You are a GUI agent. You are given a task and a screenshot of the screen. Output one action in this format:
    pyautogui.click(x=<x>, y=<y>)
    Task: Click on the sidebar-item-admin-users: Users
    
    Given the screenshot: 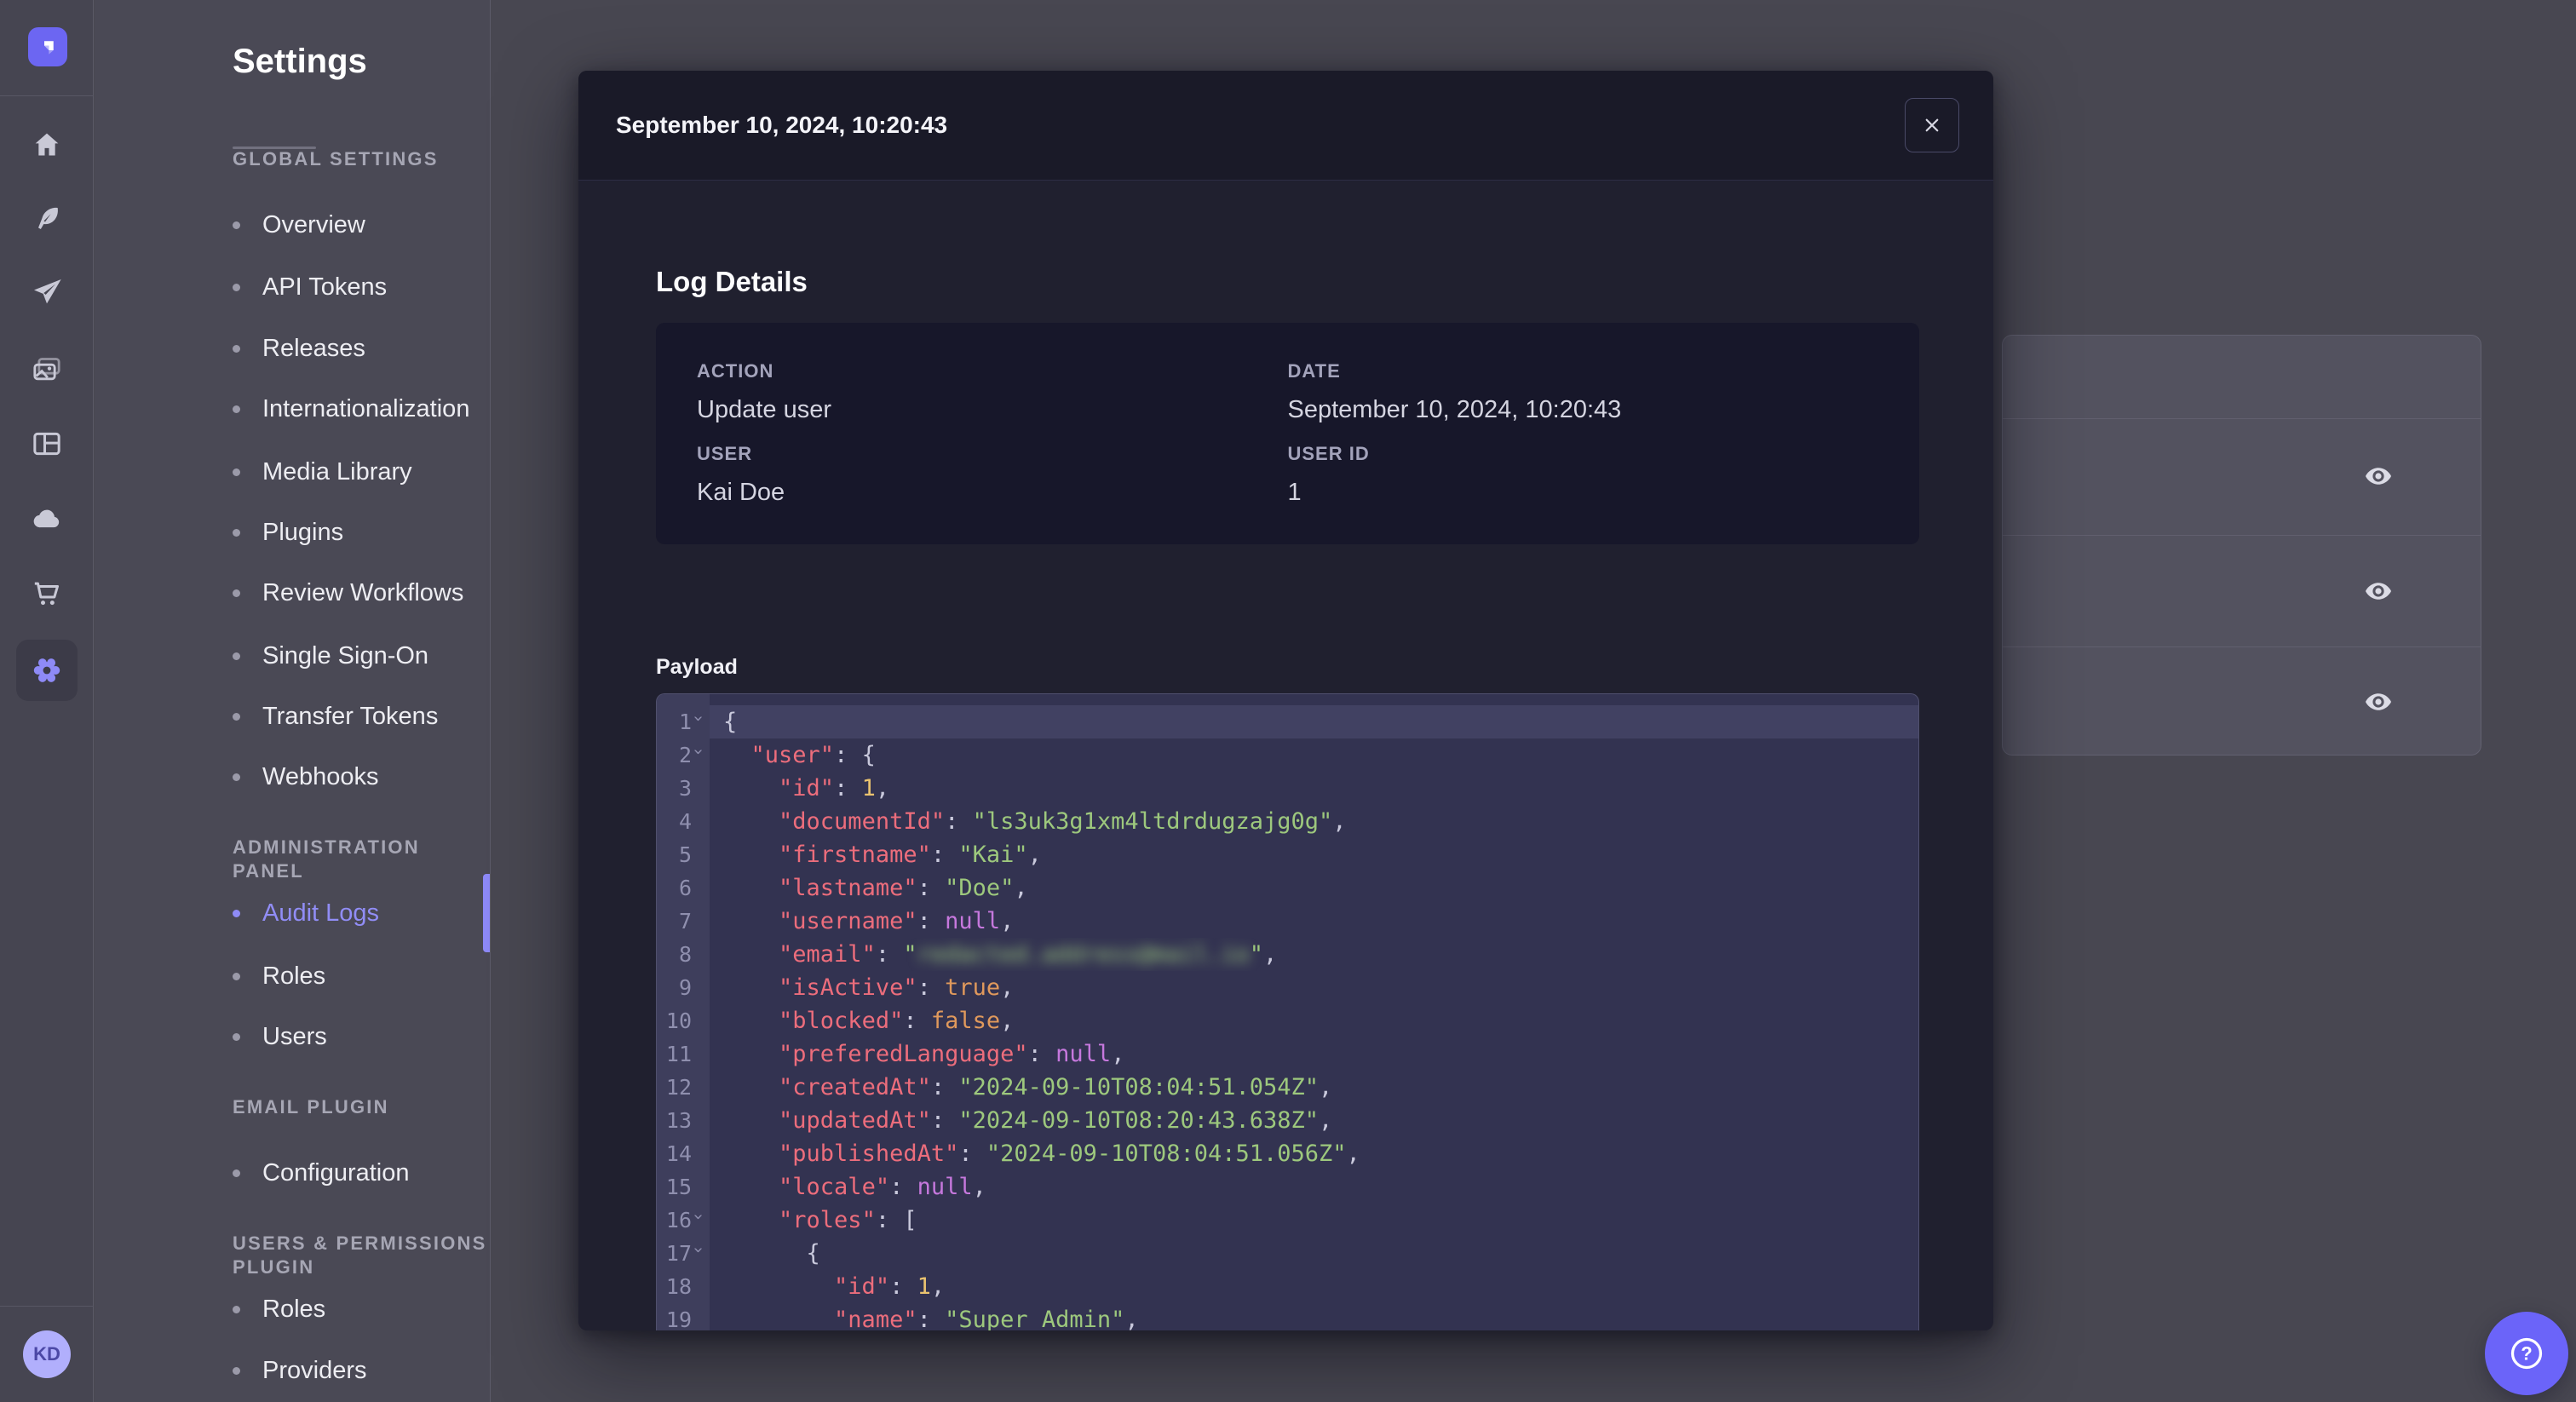 What is the action you would take?
    pyautogui.click(x=280, y=1036)
    